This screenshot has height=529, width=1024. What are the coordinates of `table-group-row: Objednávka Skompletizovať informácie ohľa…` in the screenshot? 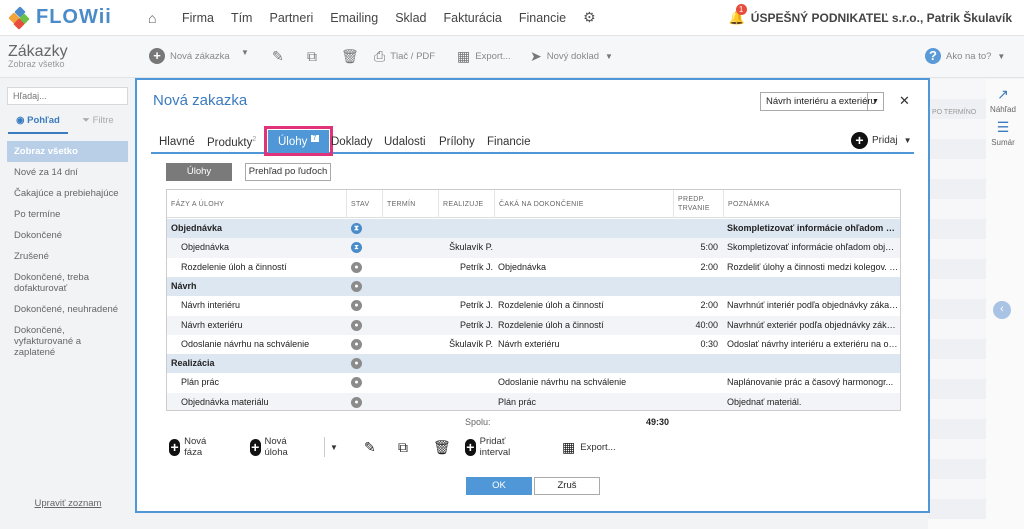 It's located at (533, 229).